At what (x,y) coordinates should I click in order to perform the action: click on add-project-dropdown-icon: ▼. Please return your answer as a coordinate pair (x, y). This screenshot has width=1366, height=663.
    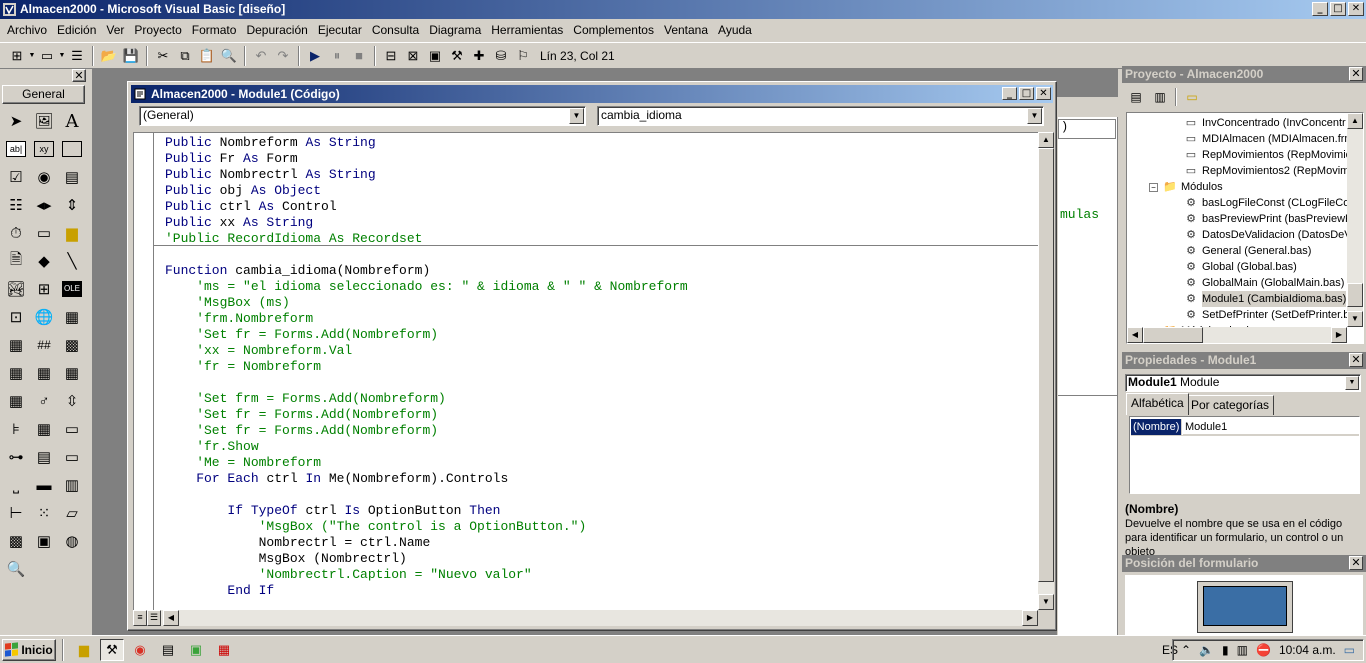
    Looking at the image, I should click on (32, 56).